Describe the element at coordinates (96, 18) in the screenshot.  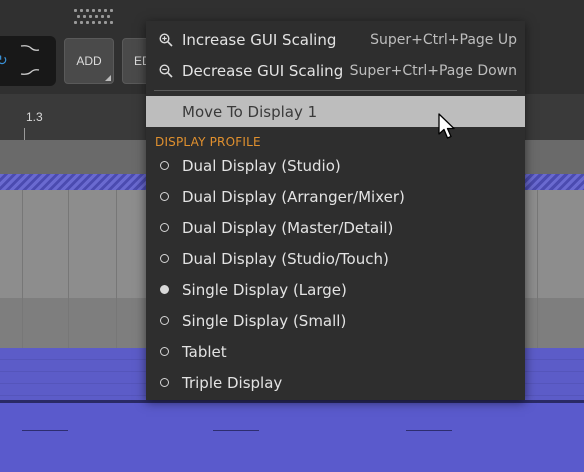
I see `drag-grip-icon` at that location.